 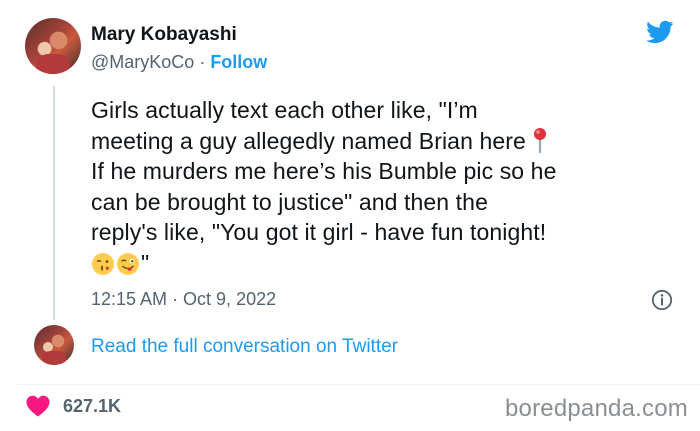 What do you see at coordinates (92, 406) in the screenshot?
I see `like-count: 627.1K` at bounding box center [92, 406].